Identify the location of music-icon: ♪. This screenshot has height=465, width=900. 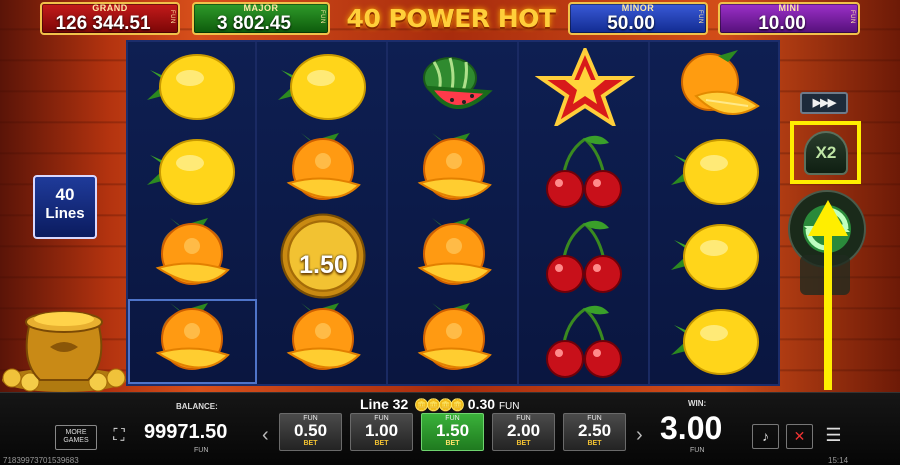
(765, 436).